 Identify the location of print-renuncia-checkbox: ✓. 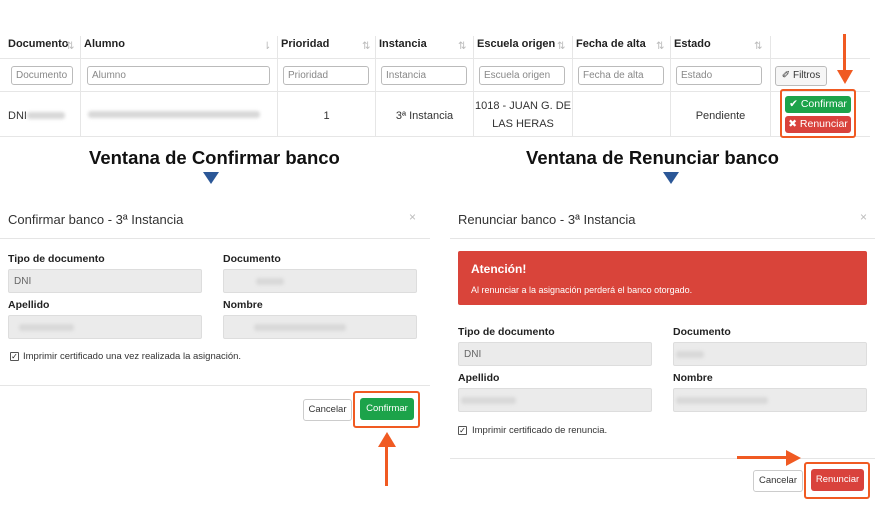
(462, 430).